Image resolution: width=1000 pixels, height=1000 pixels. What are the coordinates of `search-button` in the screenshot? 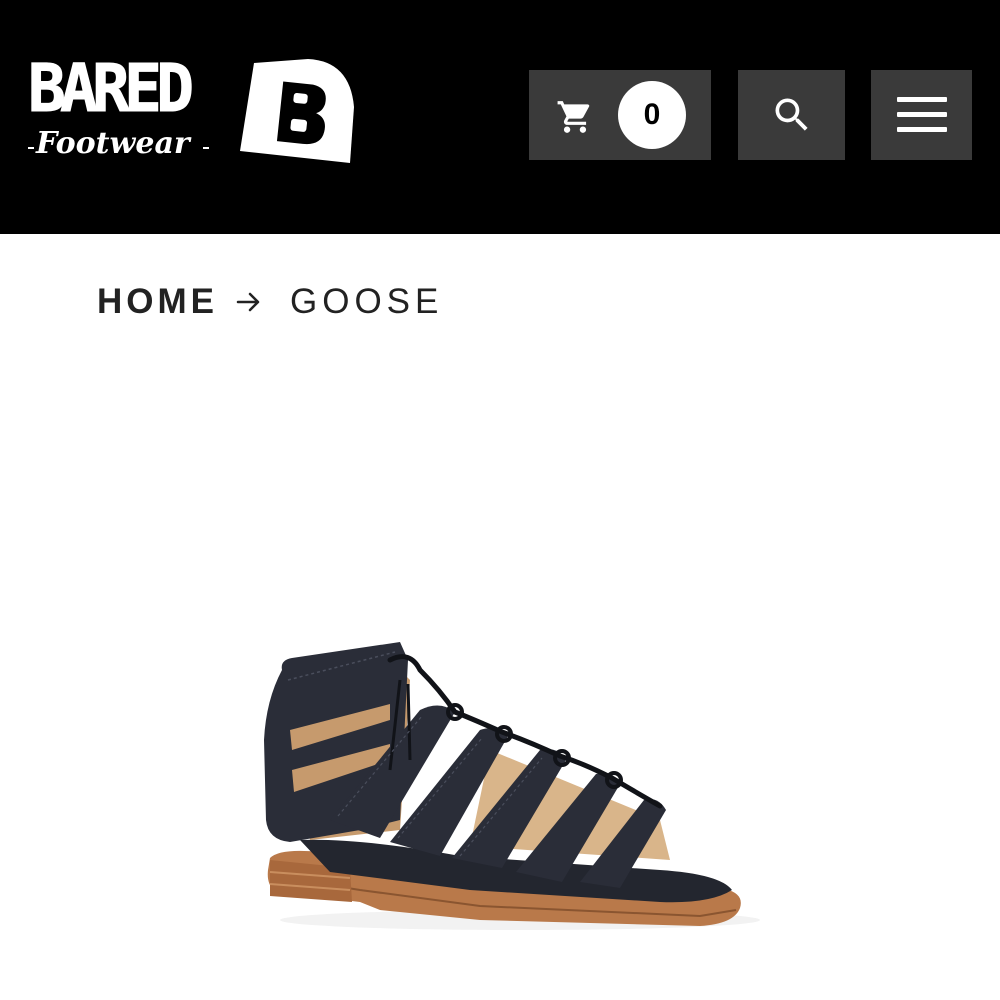 It's located at (791, 115).